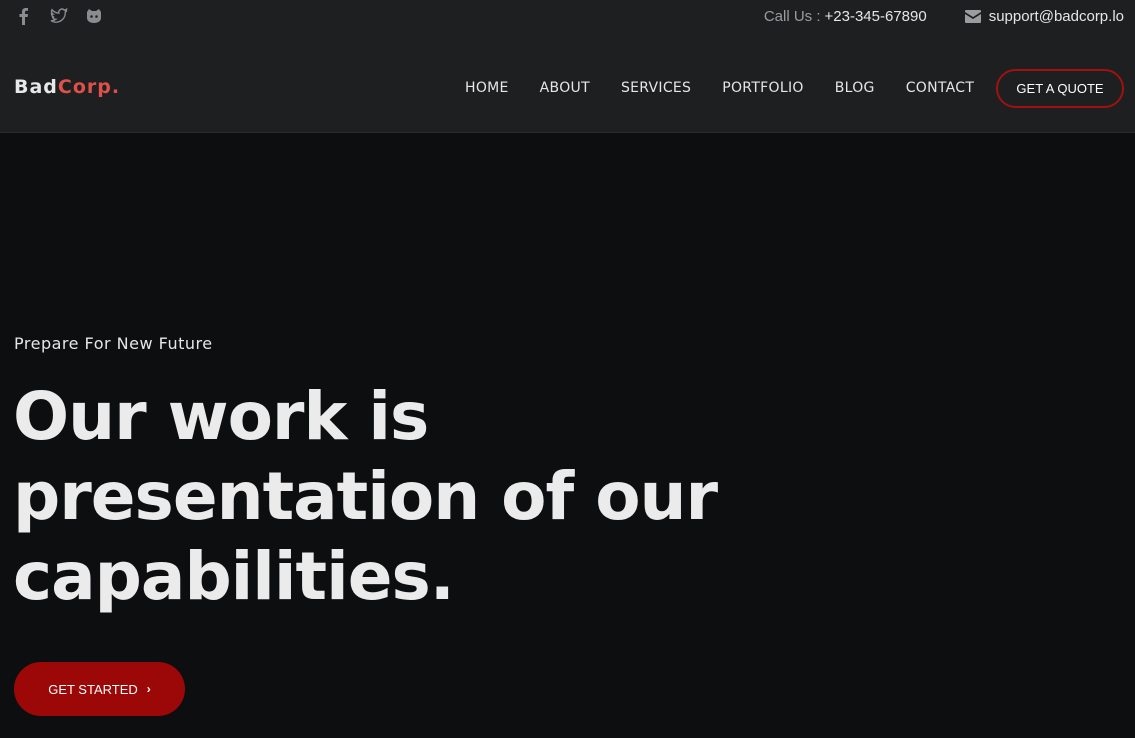 The image size is (1135, 738). Describe the element at coordinates (940, 88) in the screenshot. I see `nav-contact: CONTACT` at that location.